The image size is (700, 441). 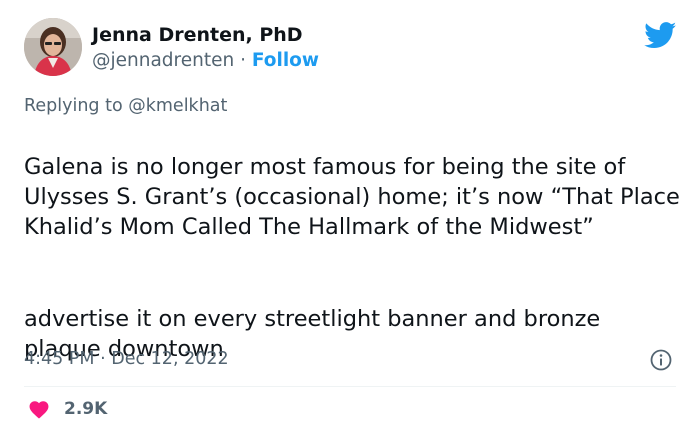 What do you see at coordinates (285, 60) in the screenshot?
I see `follow-button: Follow` at bounding box center [285, 60].